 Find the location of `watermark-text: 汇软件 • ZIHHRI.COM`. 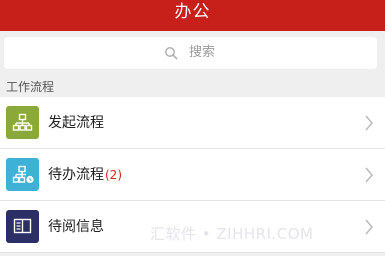

watermark-text: 汇软件 • ZIHHRI.COM is located at coordinates (232, 234).